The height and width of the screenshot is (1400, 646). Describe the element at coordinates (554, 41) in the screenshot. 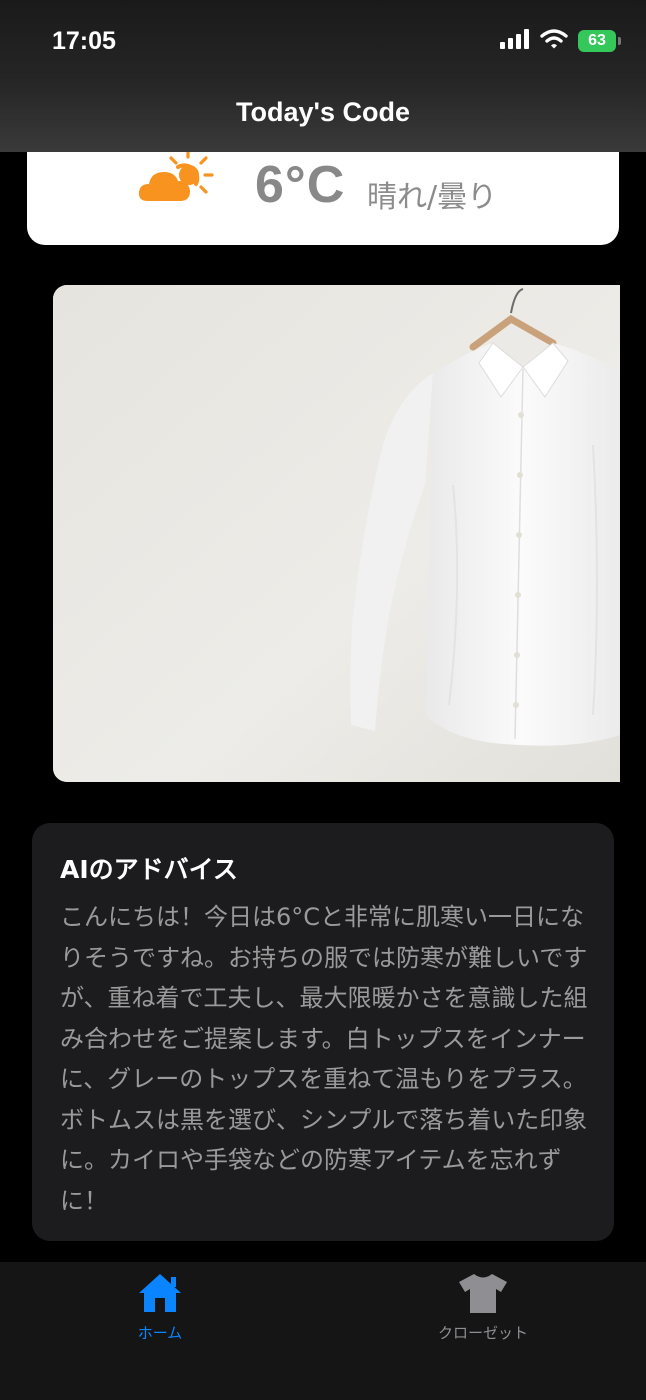

I see `wifi-icon` at that location.